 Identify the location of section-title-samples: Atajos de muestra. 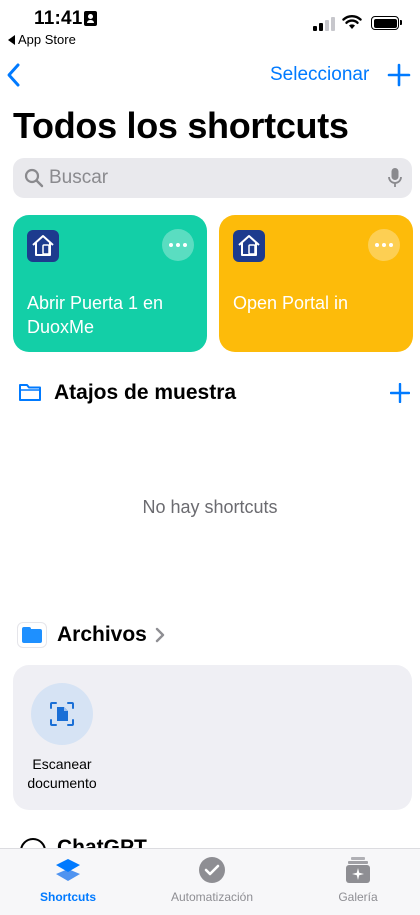
(145, 393).